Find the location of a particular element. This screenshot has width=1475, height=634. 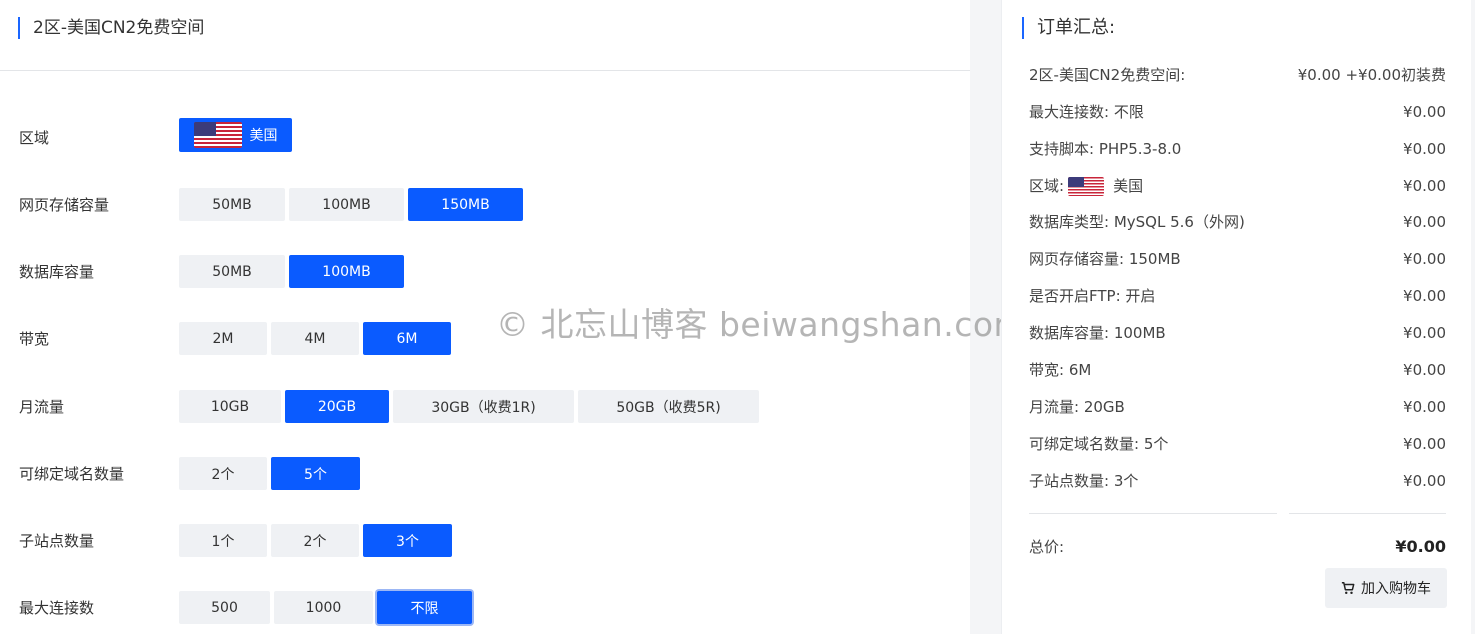

subsites-option-1: 1个 is located at coordinates (223, 540).